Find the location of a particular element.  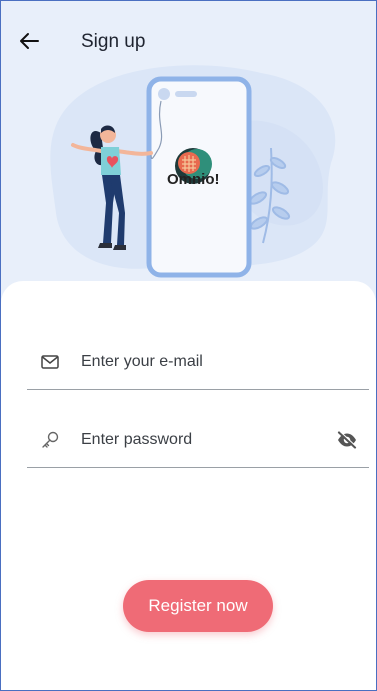

toggle-password-visibility is located at coordinates (347, 440).